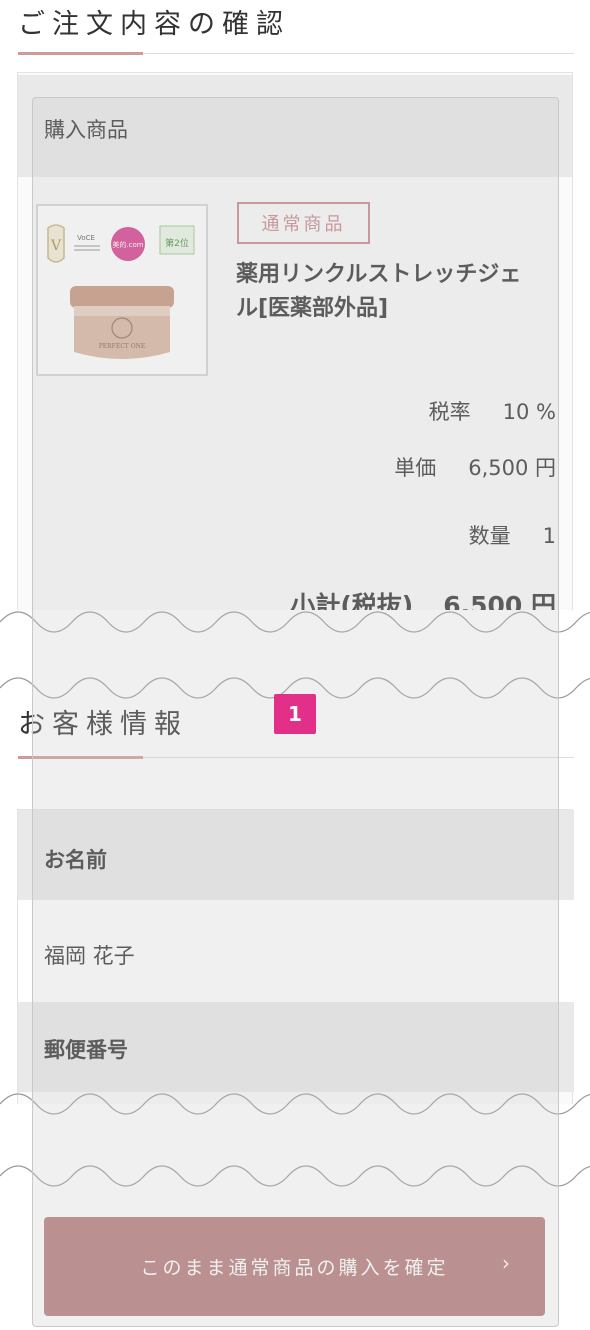 Image resolution: width=590 pixels, height=1330 pixels. Describe the element at coordinates (80, 53) in the screenshot. I see `title-accent-line` at that location.